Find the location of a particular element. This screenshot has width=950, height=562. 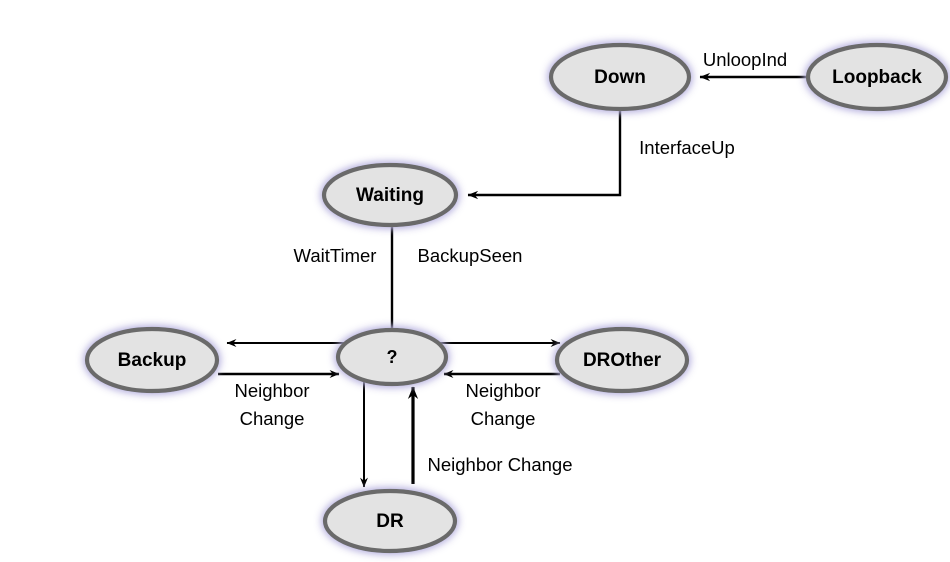

node-unknown-label: ? is located at coordinates (392, 357).